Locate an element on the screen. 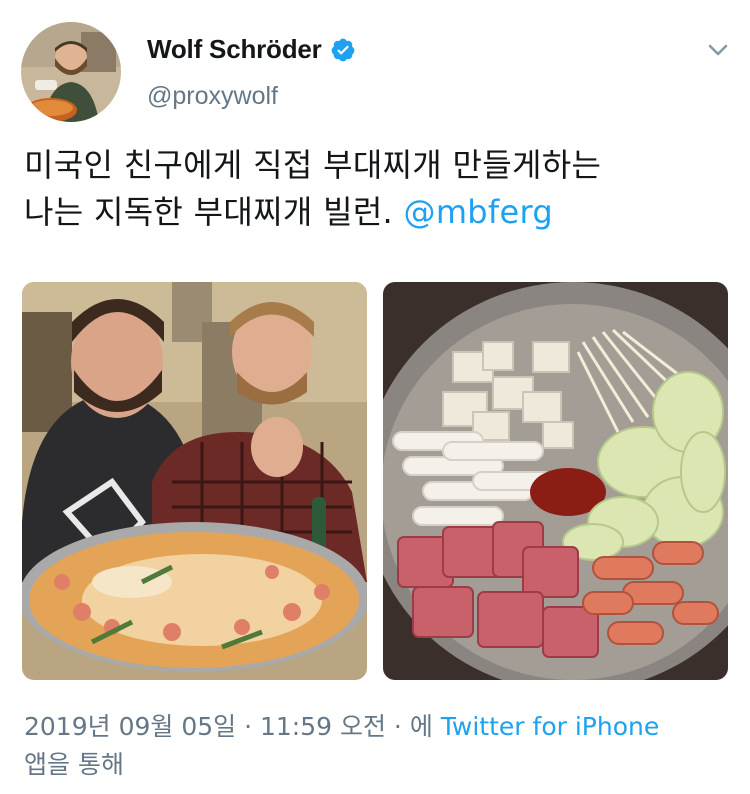  user-name-row: Wolf Schröder is located at coordinates (251, 49).